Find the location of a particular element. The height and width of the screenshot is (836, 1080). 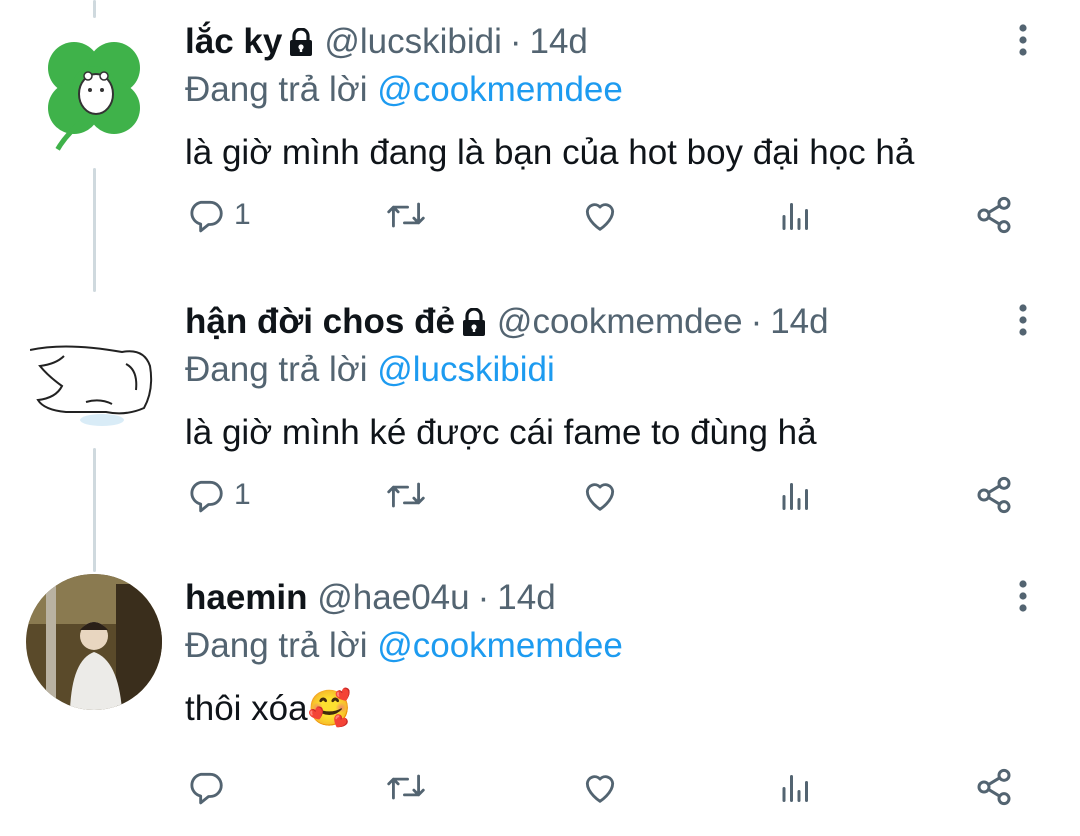

tweet-text: thôi xóa🥰 is located at coordinates (268, 709).